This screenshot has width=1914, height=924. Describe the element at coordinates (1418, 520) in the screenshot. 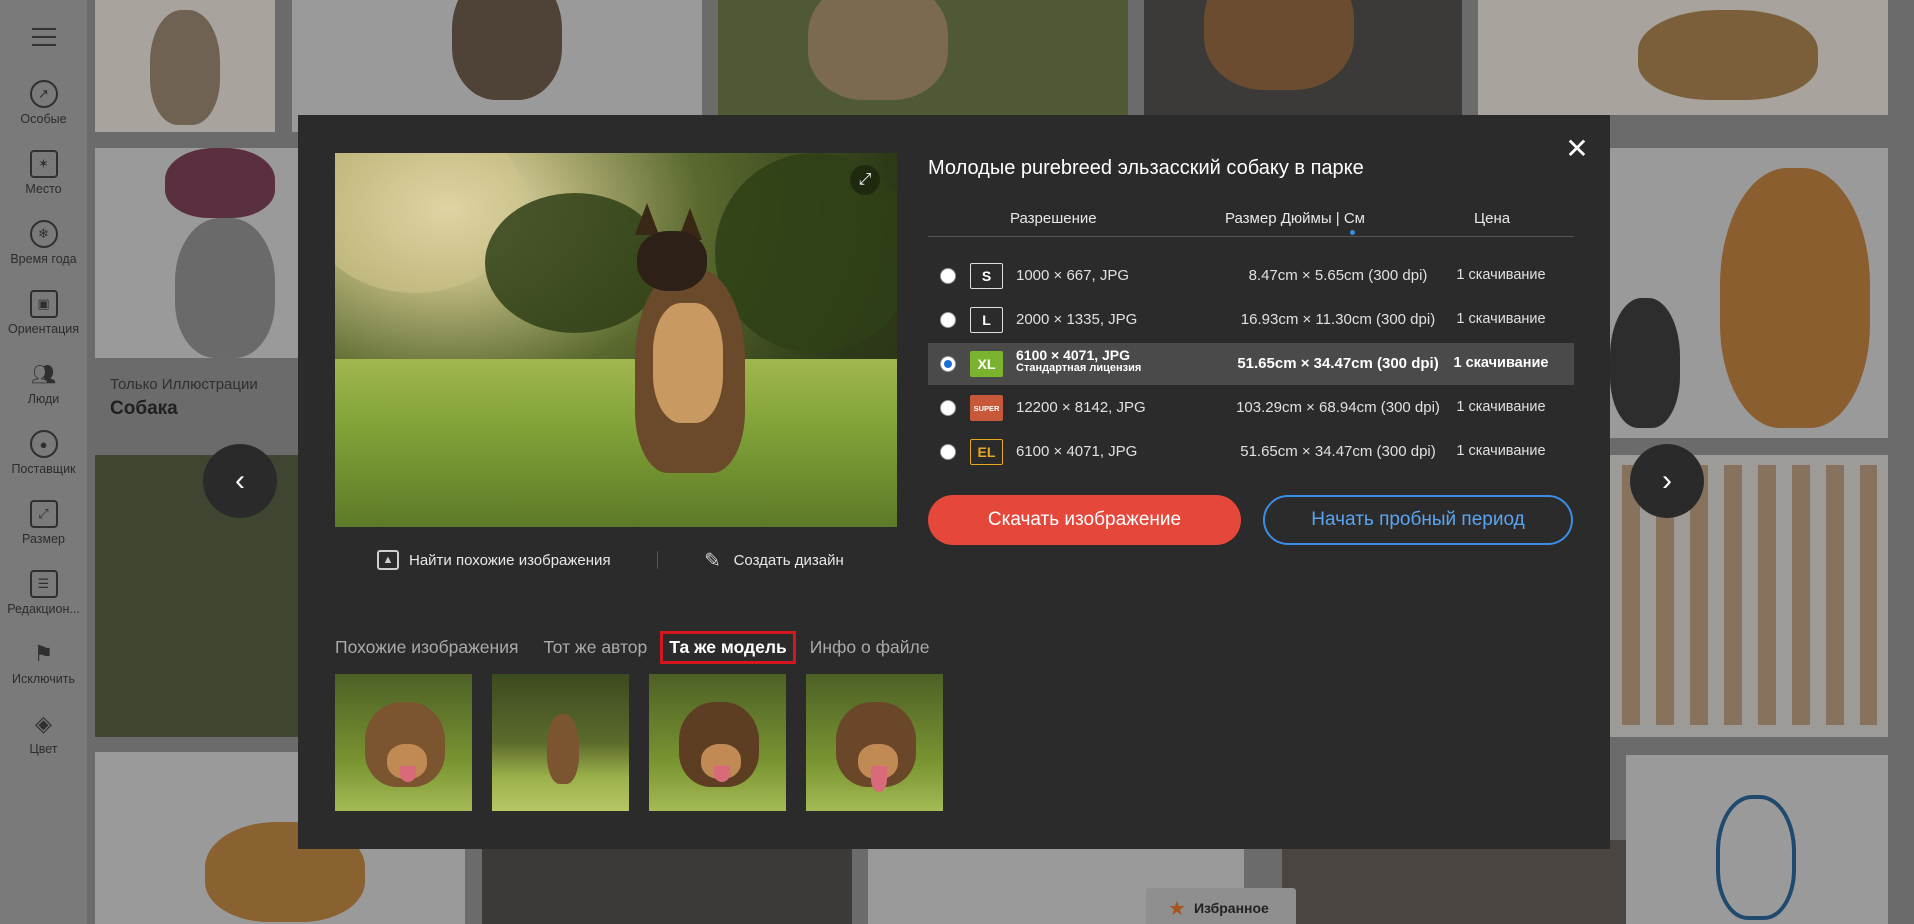

I see `start-trial-button: Начать пробный период` at that location.